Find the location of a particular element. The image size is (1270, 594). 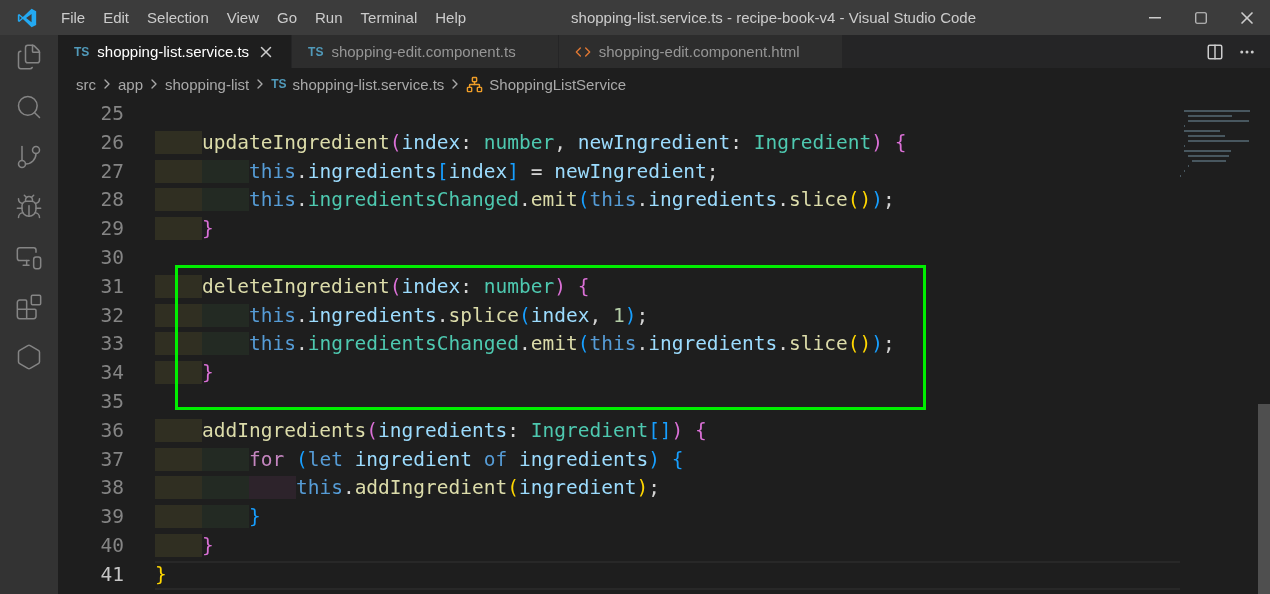

tab-label: shopping-edit.component.html is located at coordinates (699, 51).